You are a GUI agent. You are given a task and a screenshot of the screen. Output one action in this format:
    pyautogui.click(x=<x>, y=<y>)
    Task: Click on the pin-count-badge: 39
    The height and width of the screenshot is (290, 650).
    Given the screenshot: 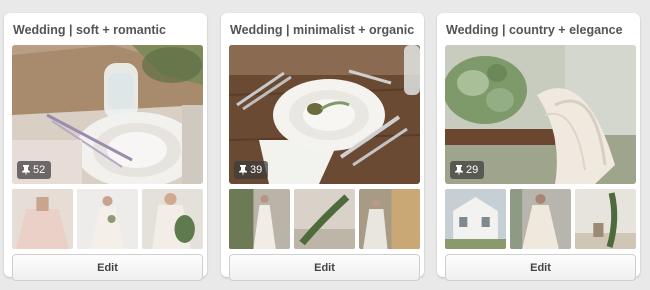 What is the action you would take?
    pyautogui.click(x=251, y=170)
    